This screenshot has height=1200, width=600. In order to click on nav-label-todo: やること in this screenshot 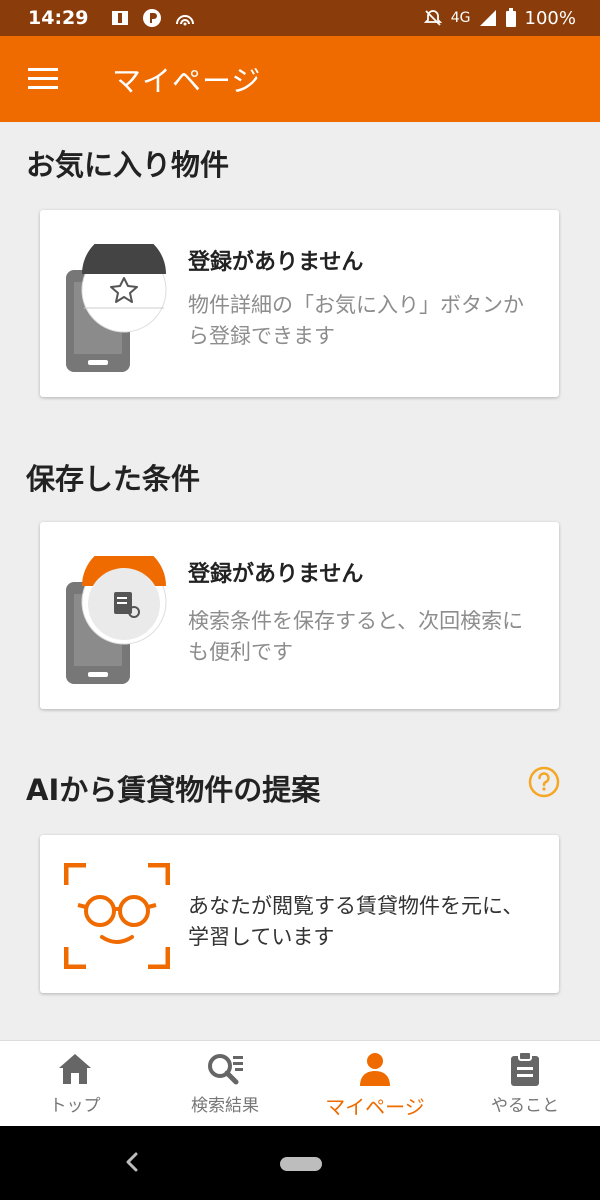, I will do `click(525, 1106)`.